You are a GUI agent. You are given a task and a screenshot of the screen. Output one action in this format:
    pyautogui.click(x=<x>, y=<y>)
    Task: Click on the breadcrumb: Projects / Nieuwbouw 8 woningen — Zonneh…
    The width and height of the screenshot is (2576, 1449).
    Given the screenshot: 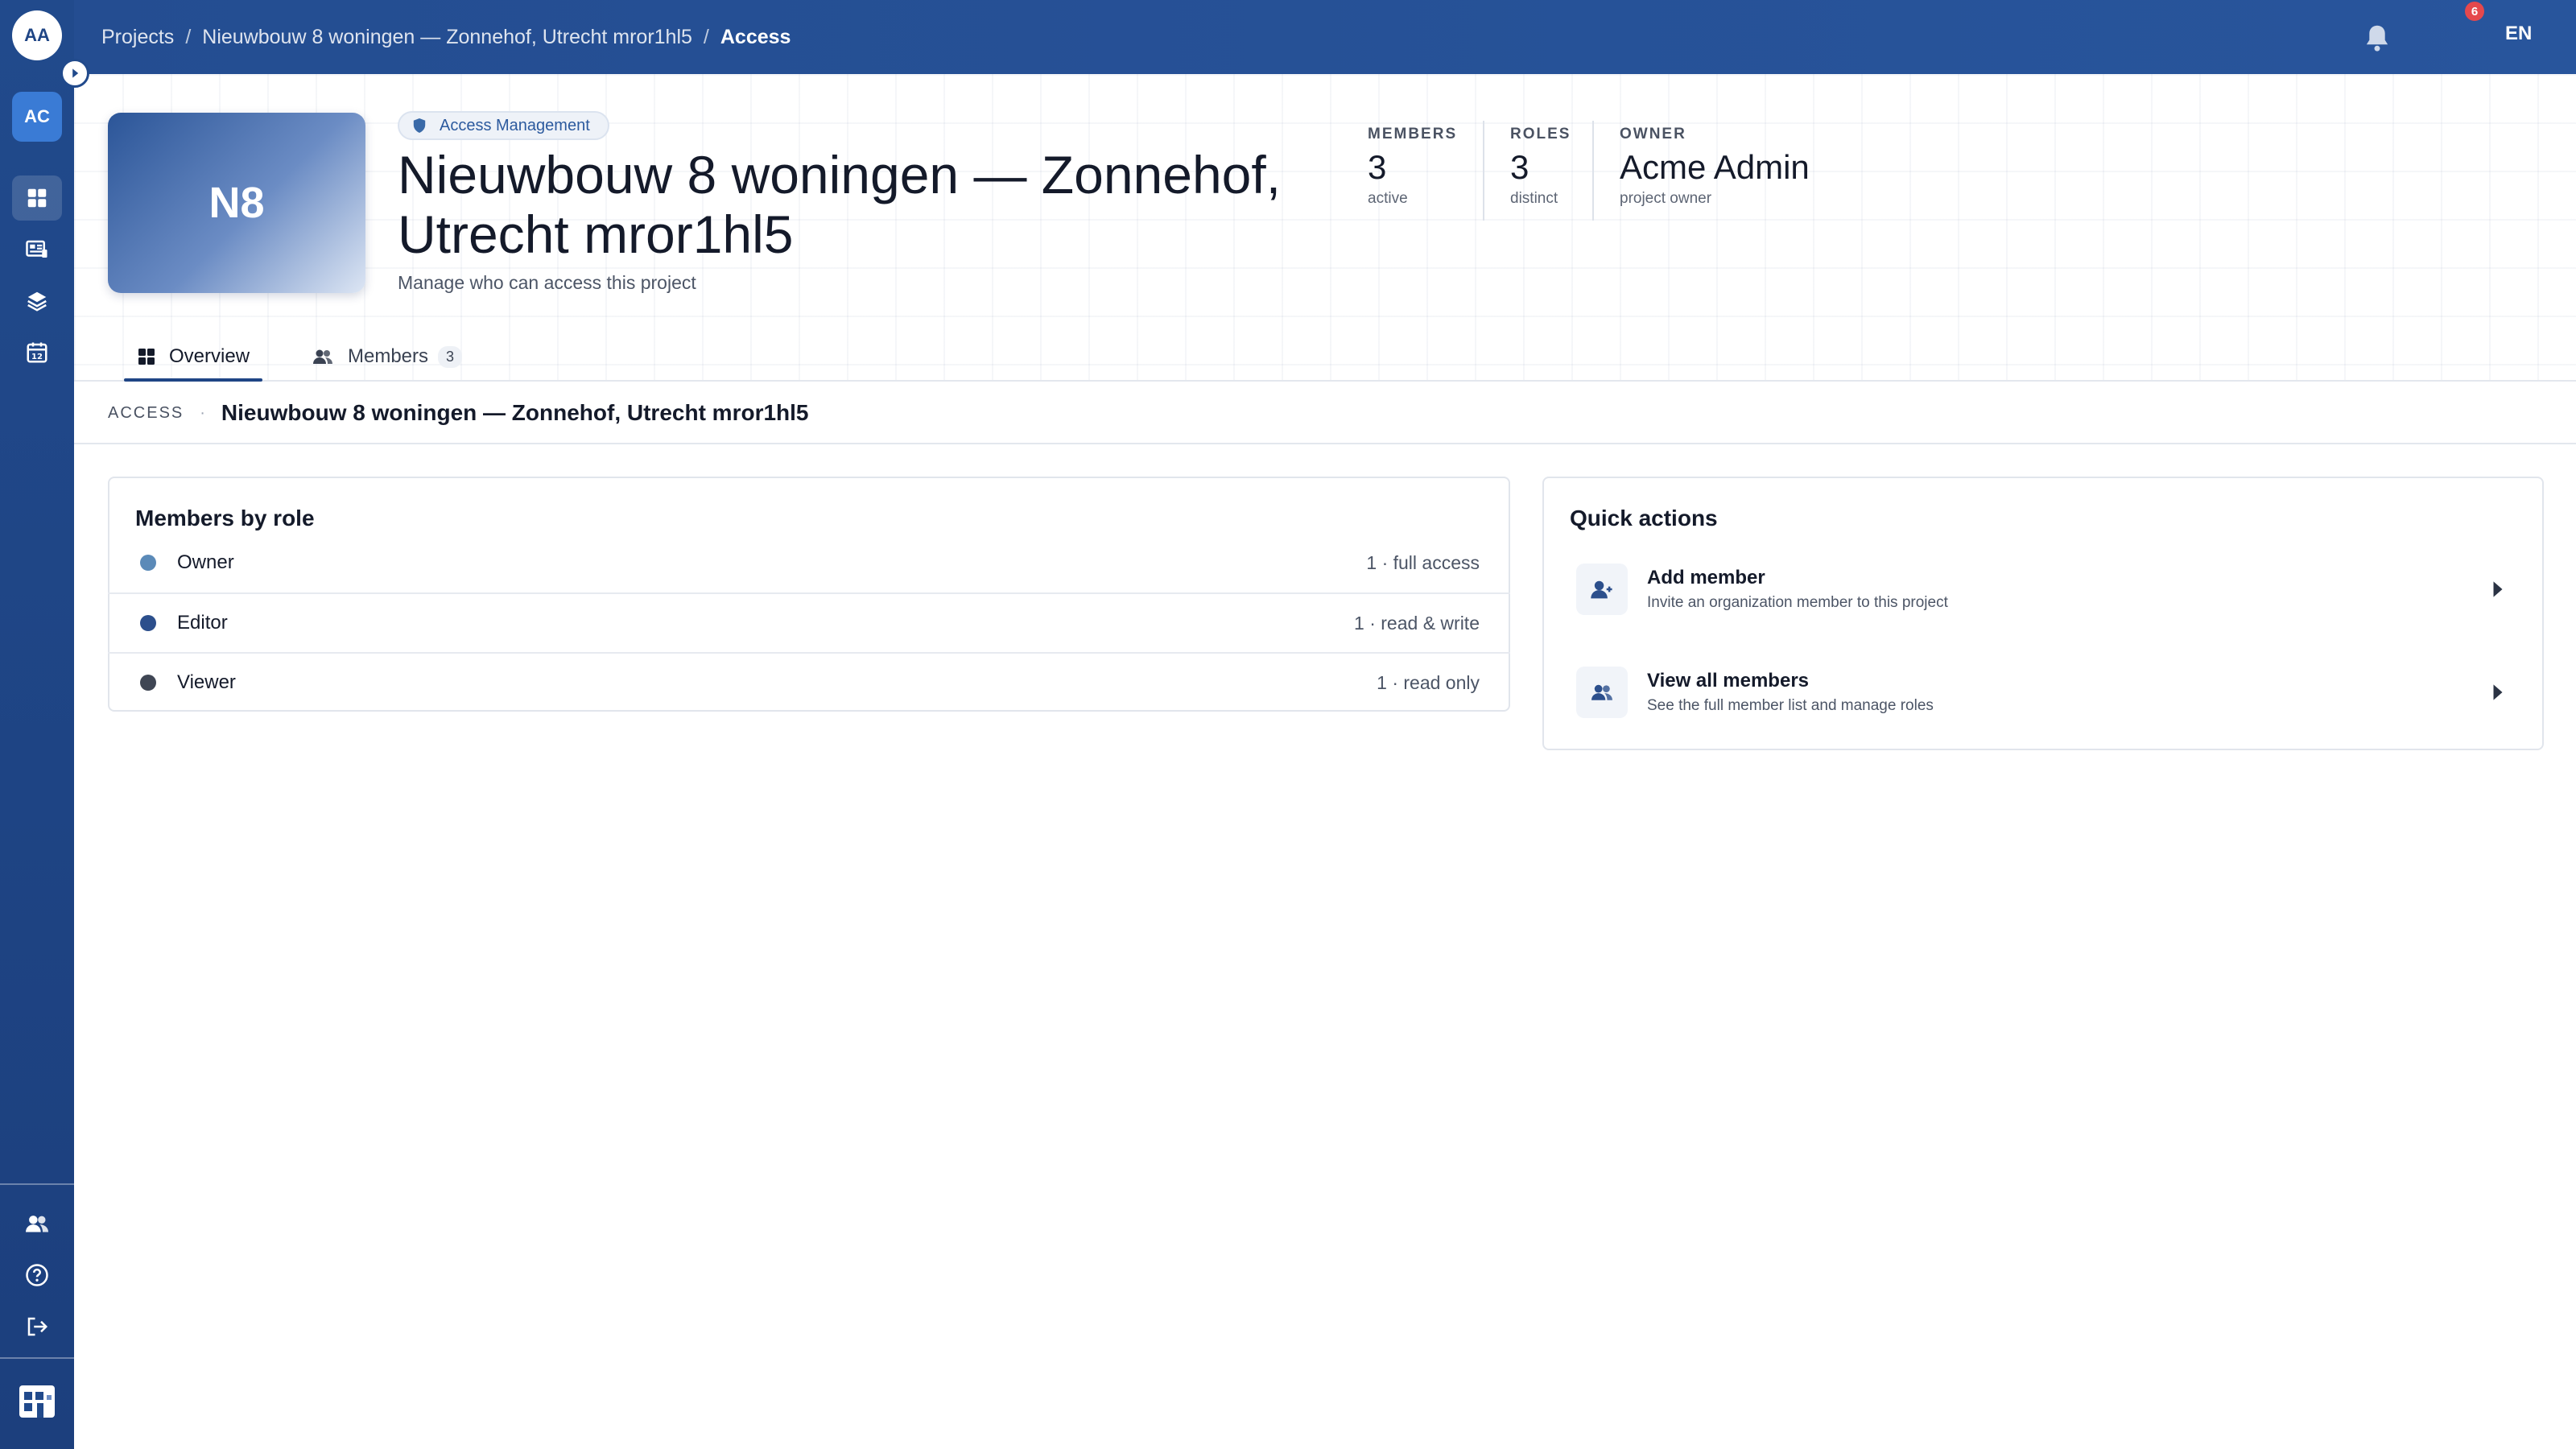 What is the action you would take?
    pyautogui.click(x=446, y=37)
    